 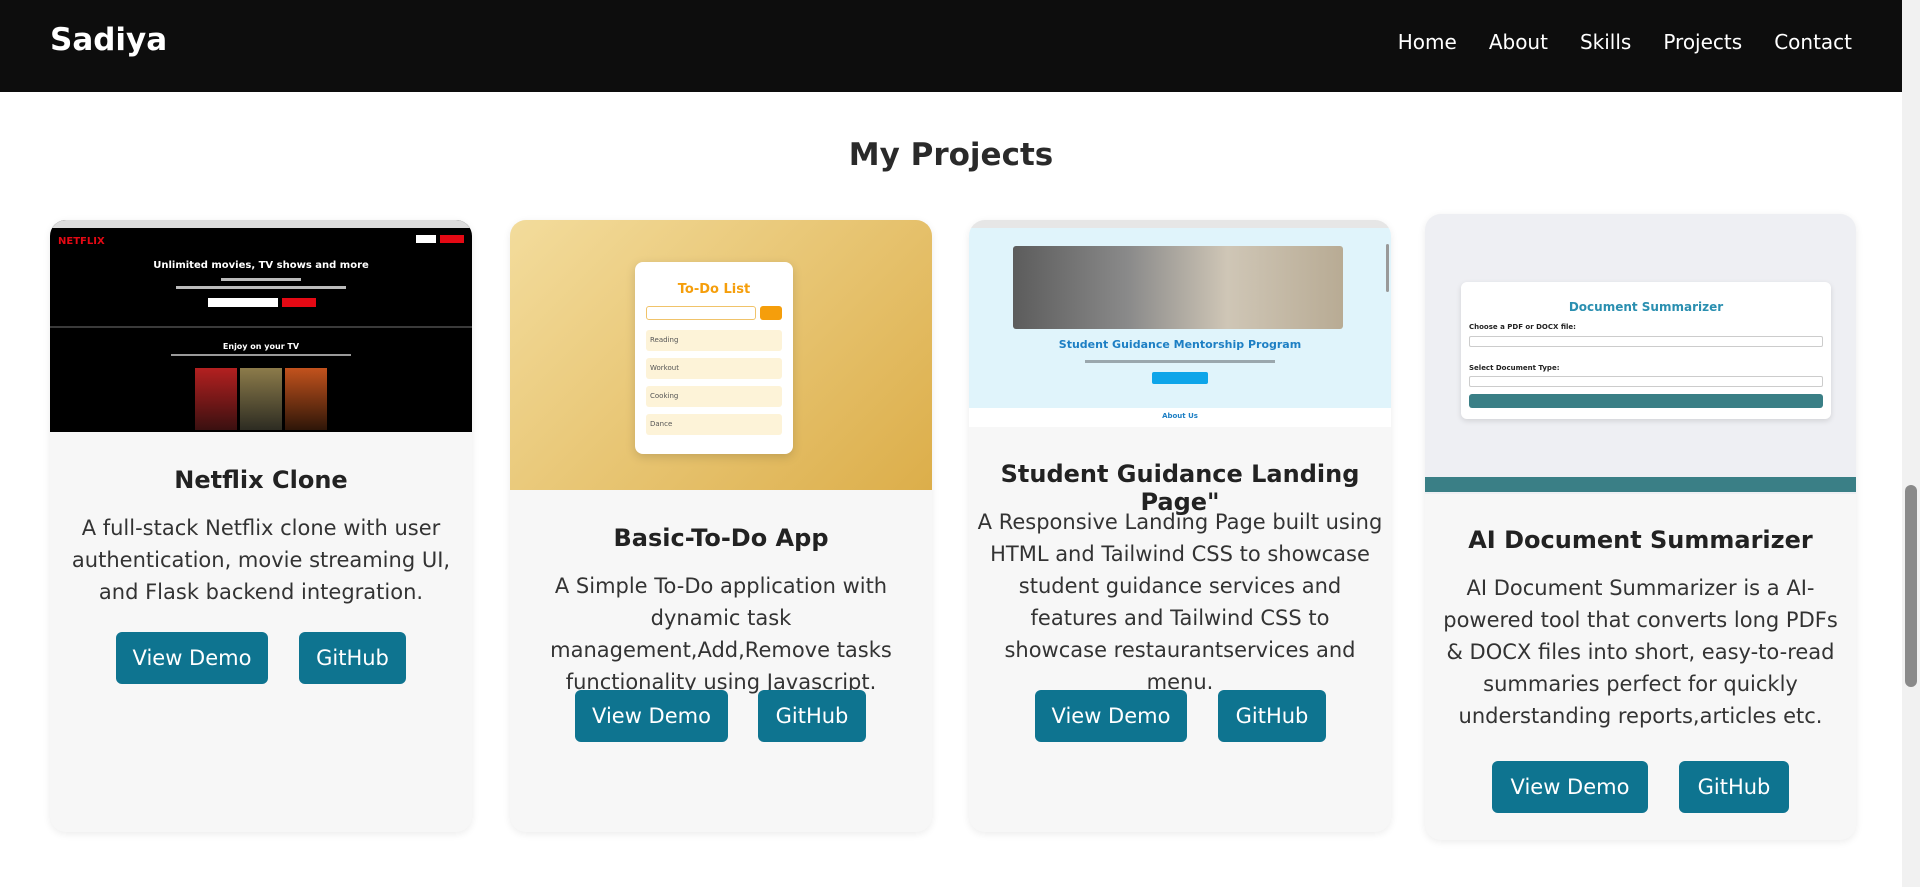 I want to click on netflix-headline: Unlimited movies, TV shows and more, so click(x=261, y=265).